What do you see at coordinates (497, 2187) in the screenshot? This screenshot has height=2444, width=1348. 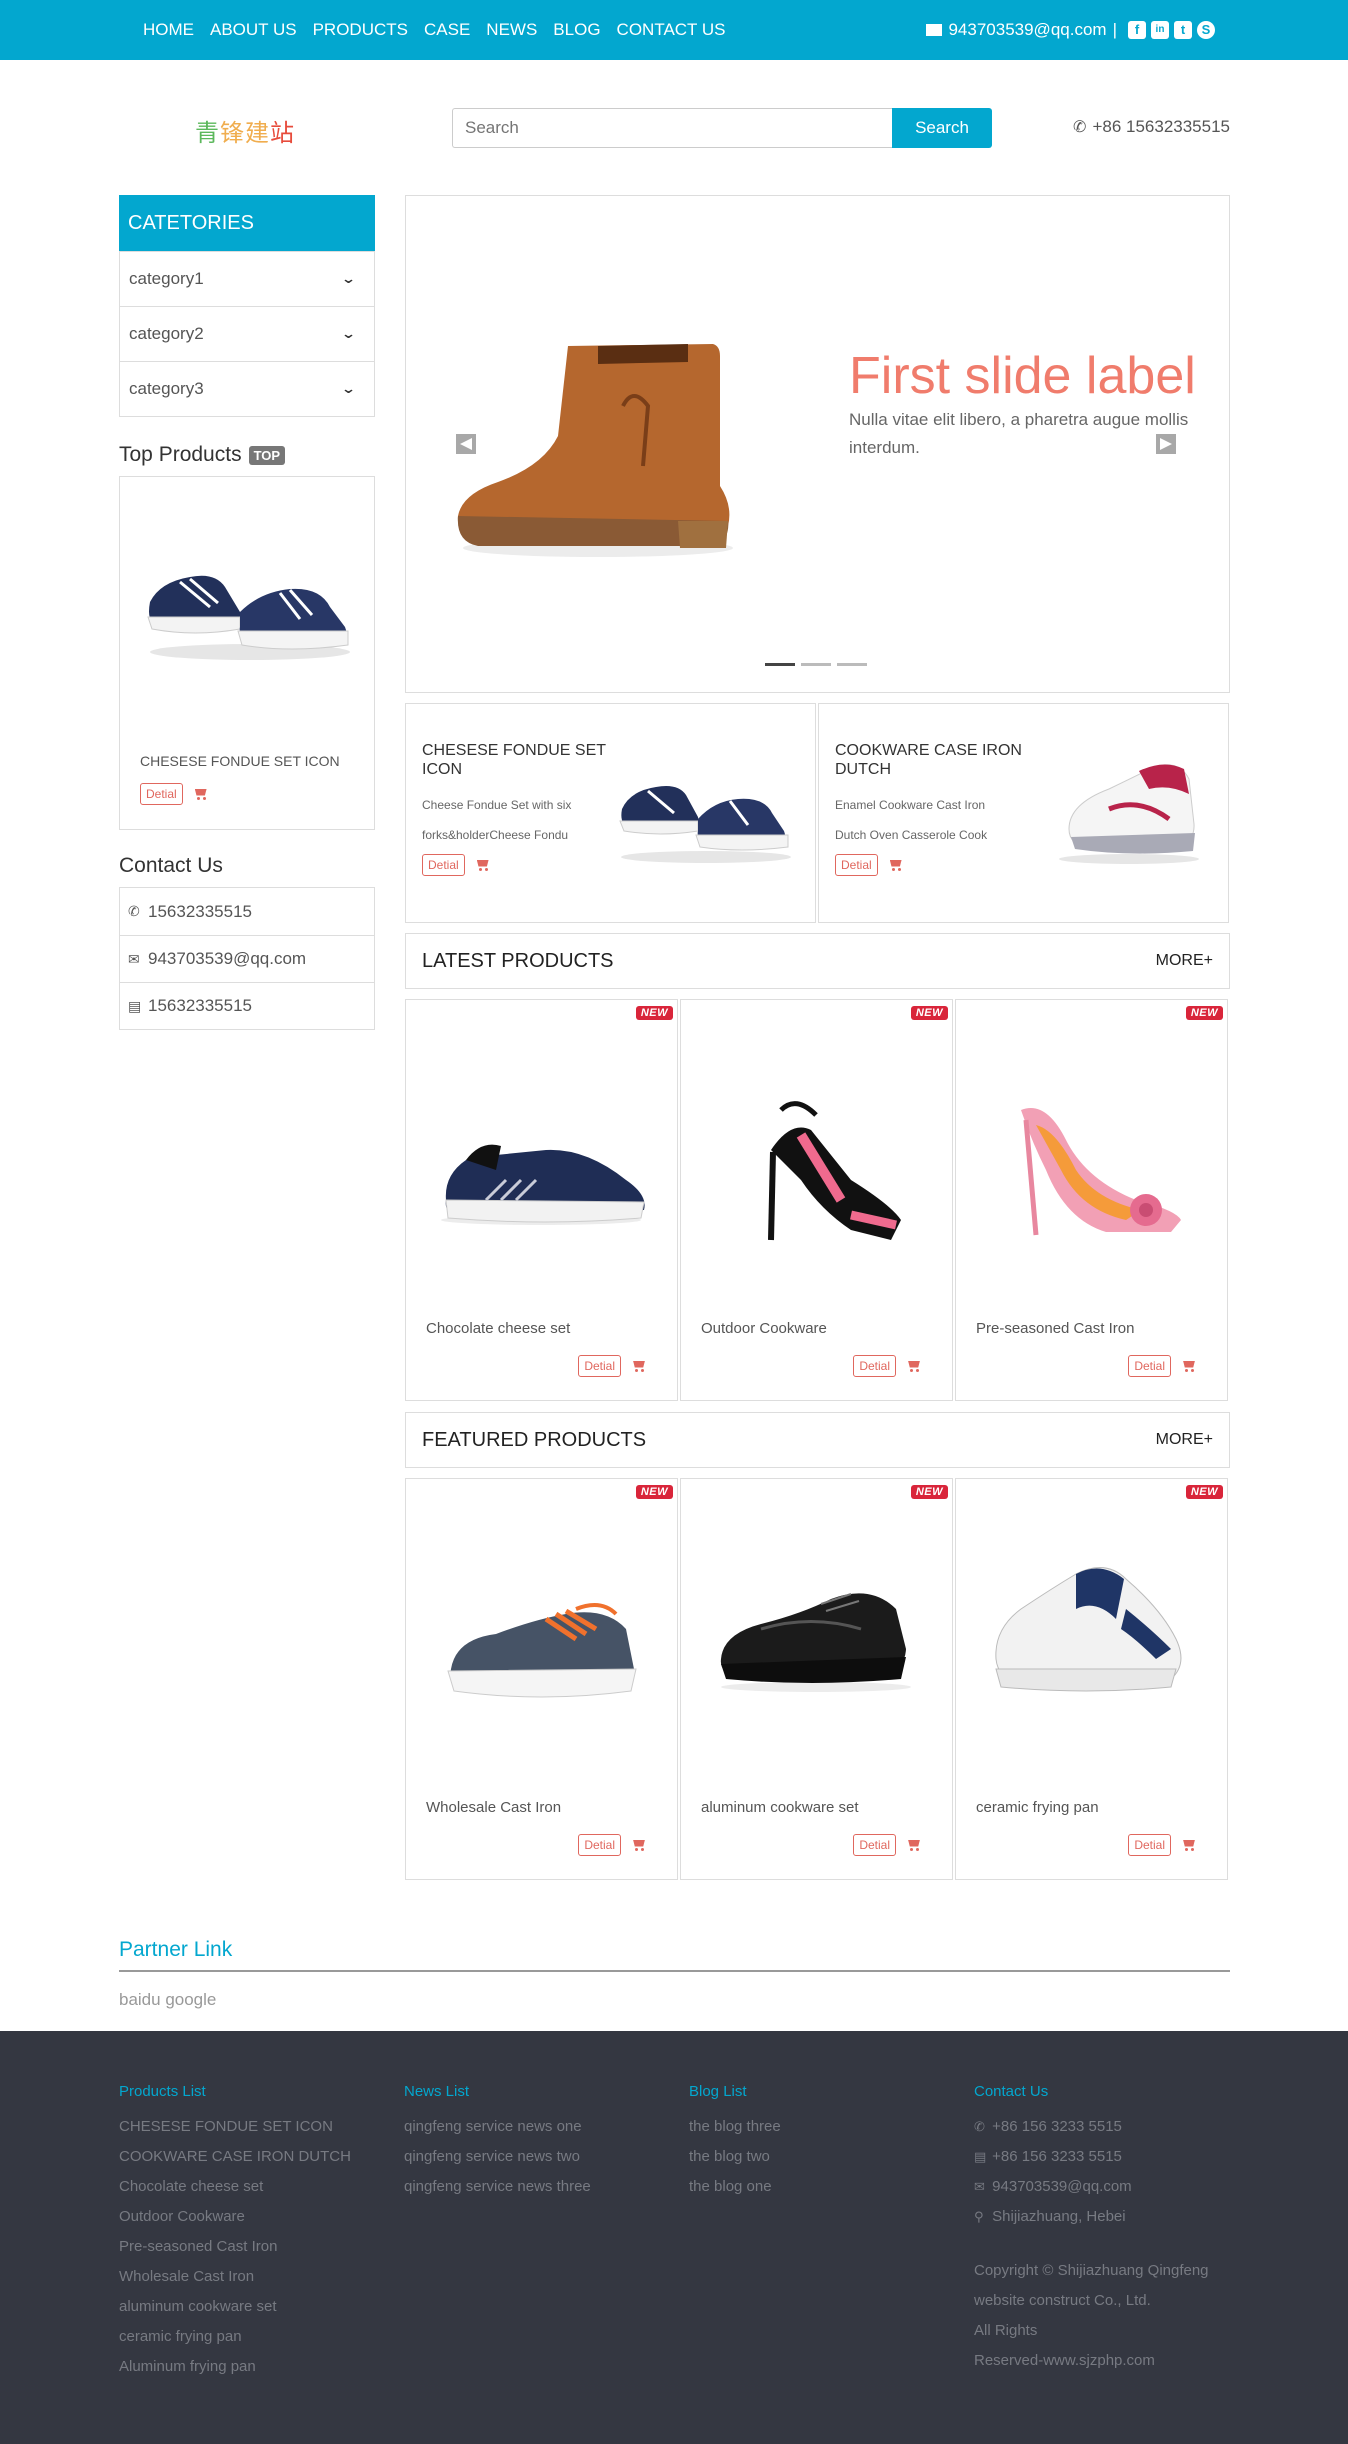 I see `footer-link: qingfeng service news three` at bounding box center [497, 2187].